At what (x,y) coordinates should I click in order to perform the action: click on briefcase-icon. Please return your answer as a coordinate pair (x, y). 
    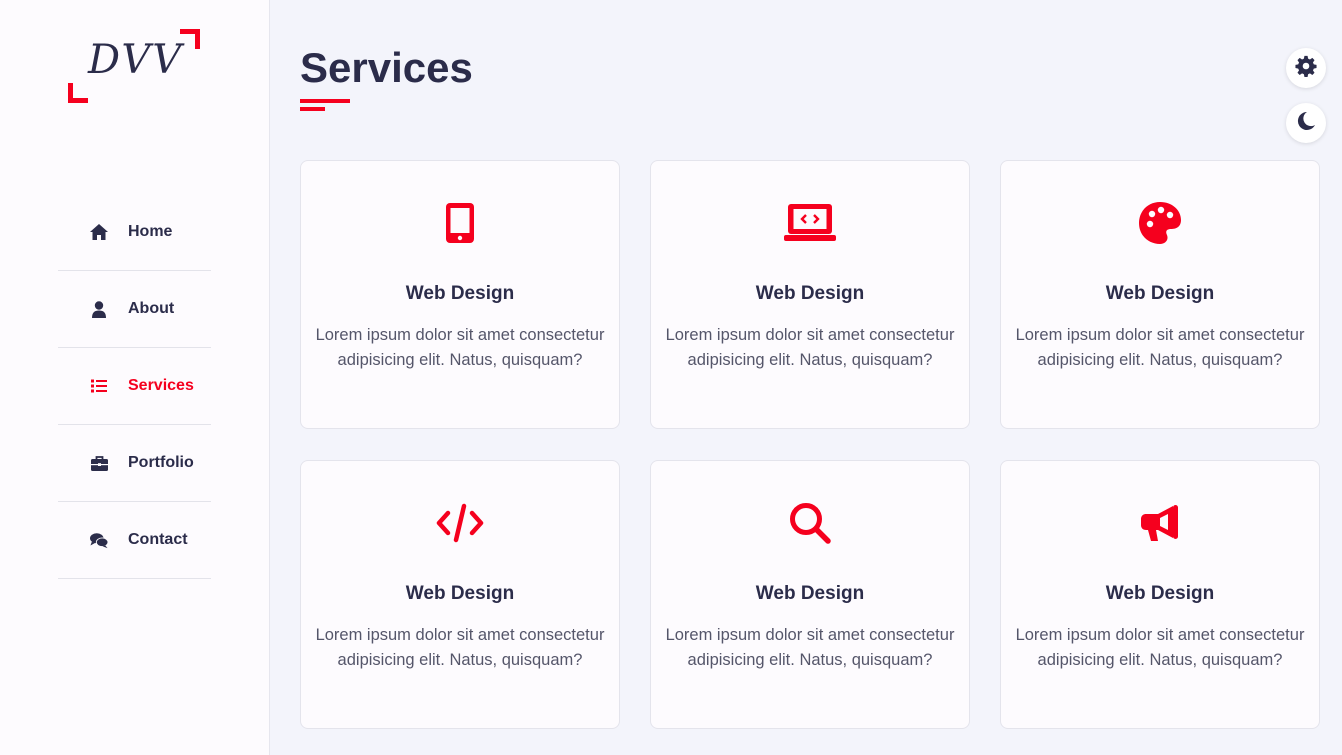
    Looking at the image, I should click on (99, 463).